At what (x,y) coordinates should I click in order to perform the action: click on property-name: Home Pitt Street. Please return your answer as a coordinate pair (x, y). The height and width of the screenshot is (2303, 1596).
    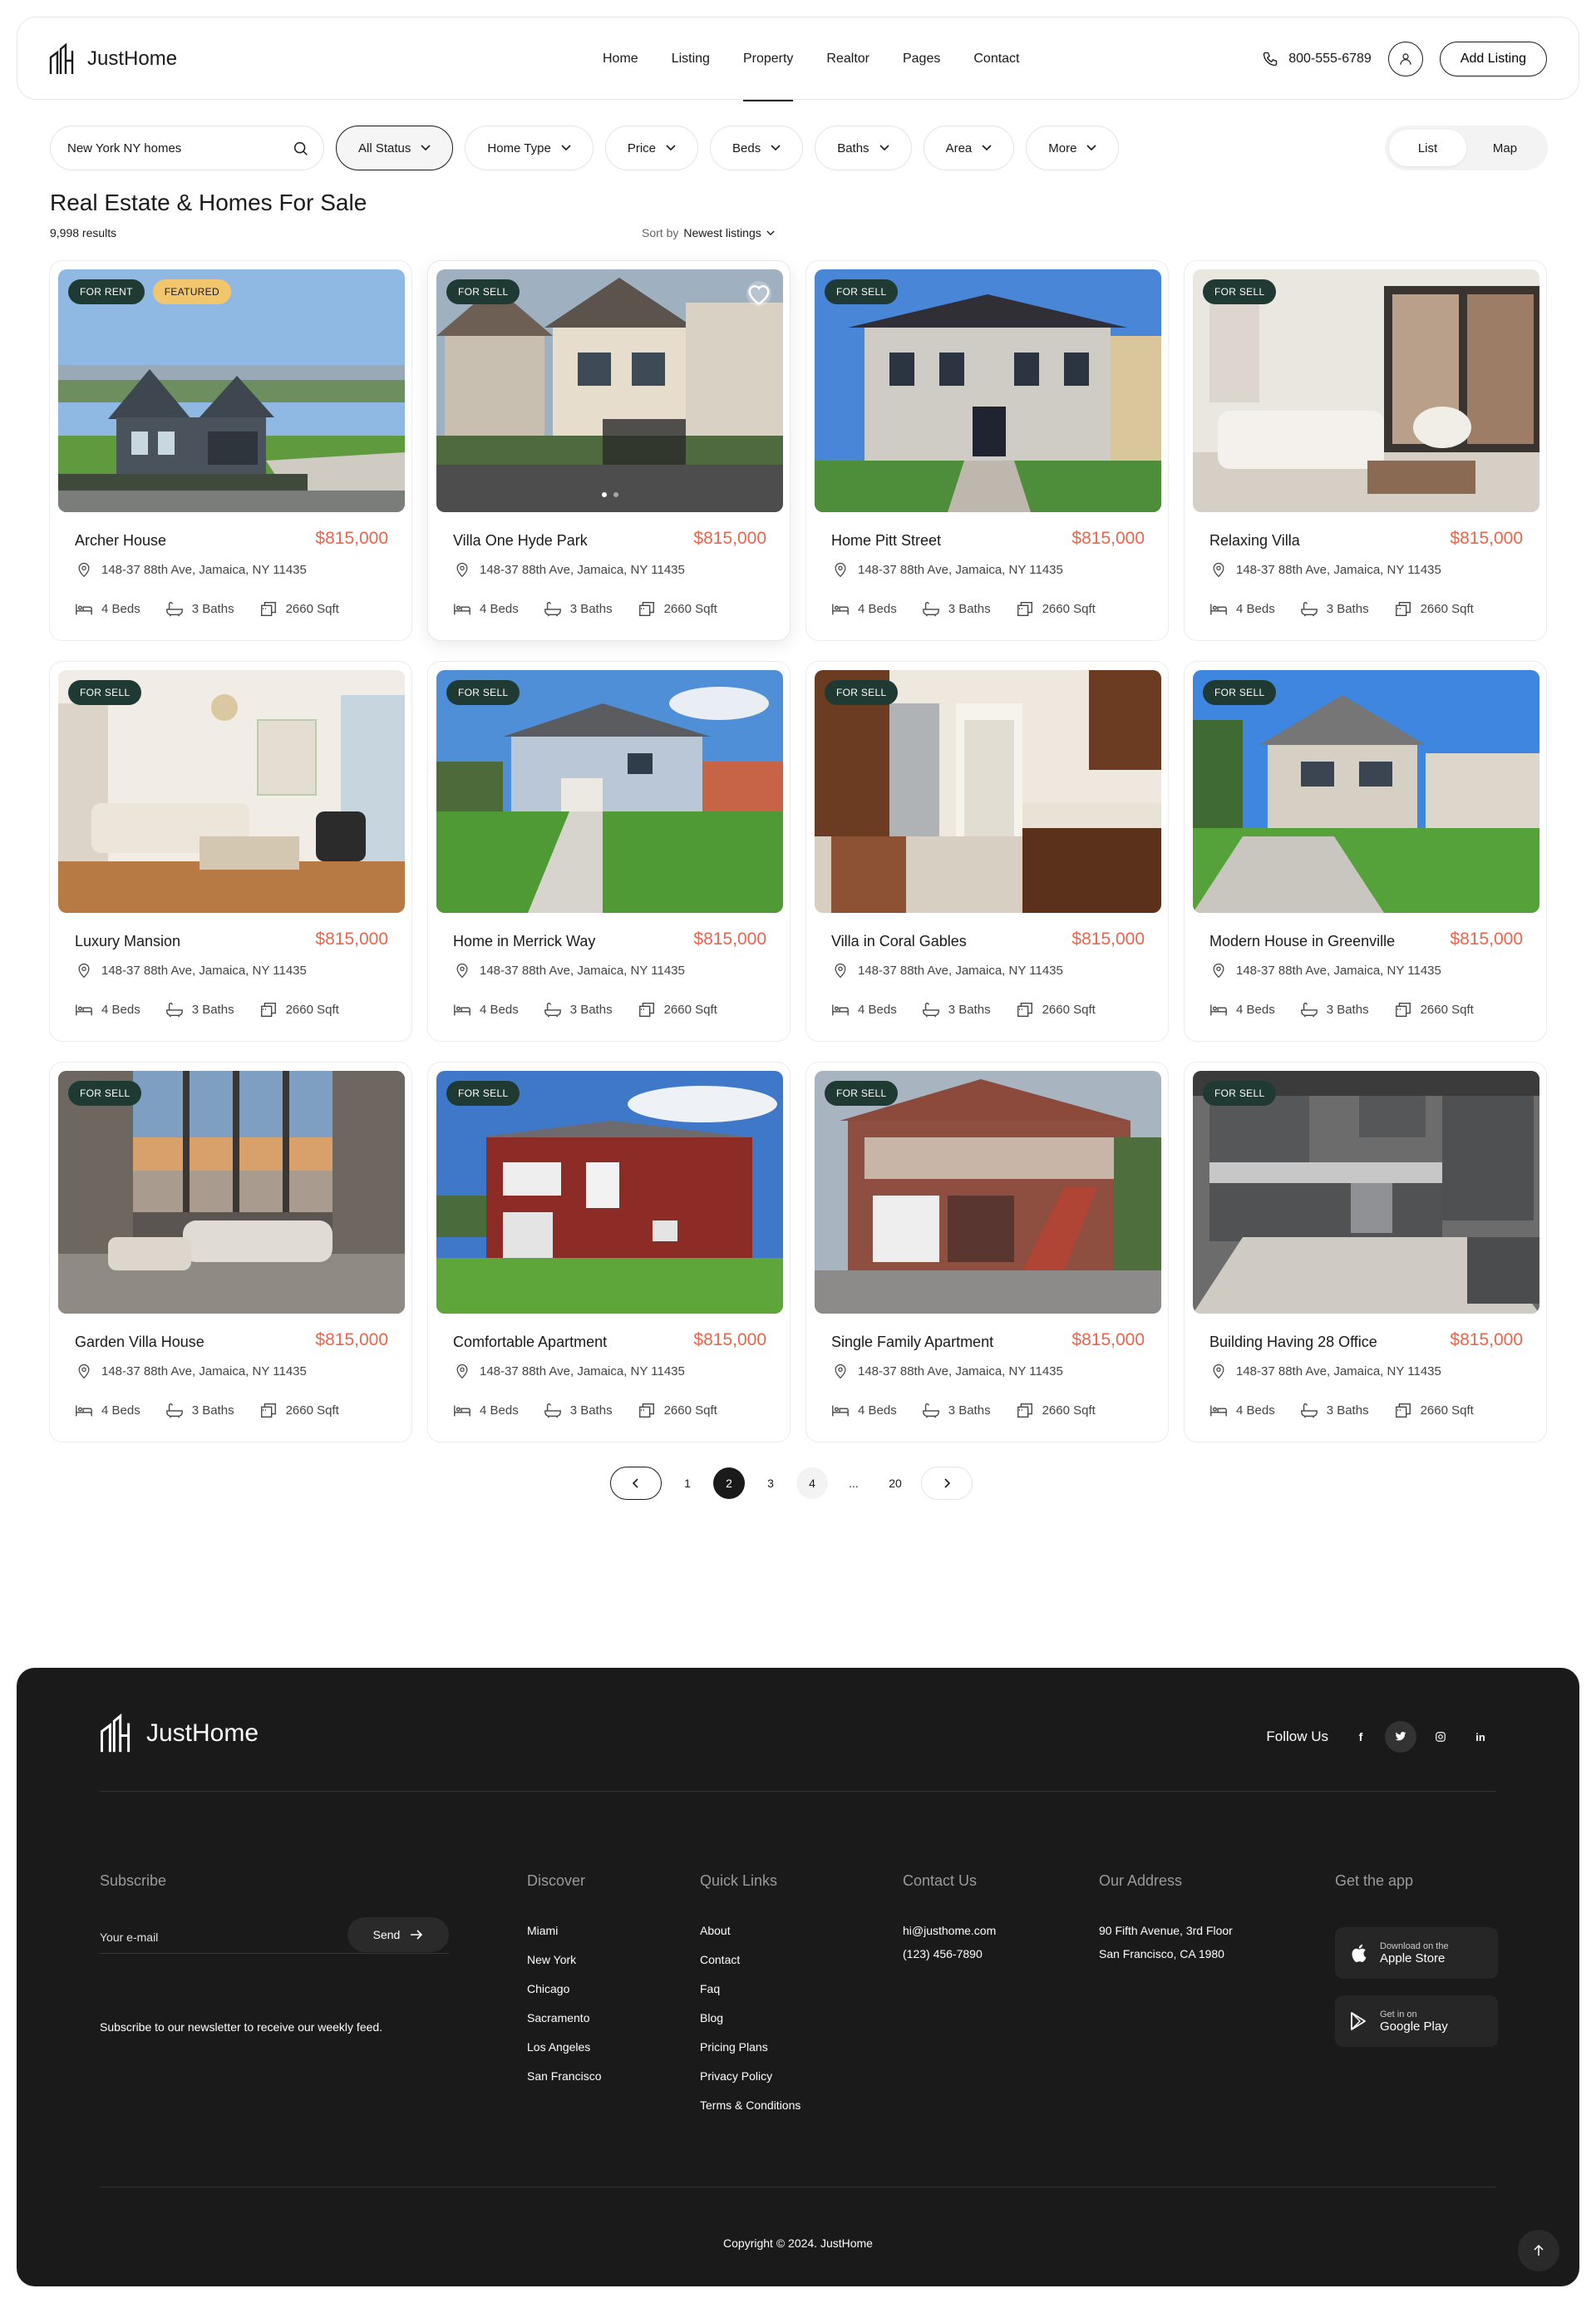
    Looking at the image, I should click on (886, 541).